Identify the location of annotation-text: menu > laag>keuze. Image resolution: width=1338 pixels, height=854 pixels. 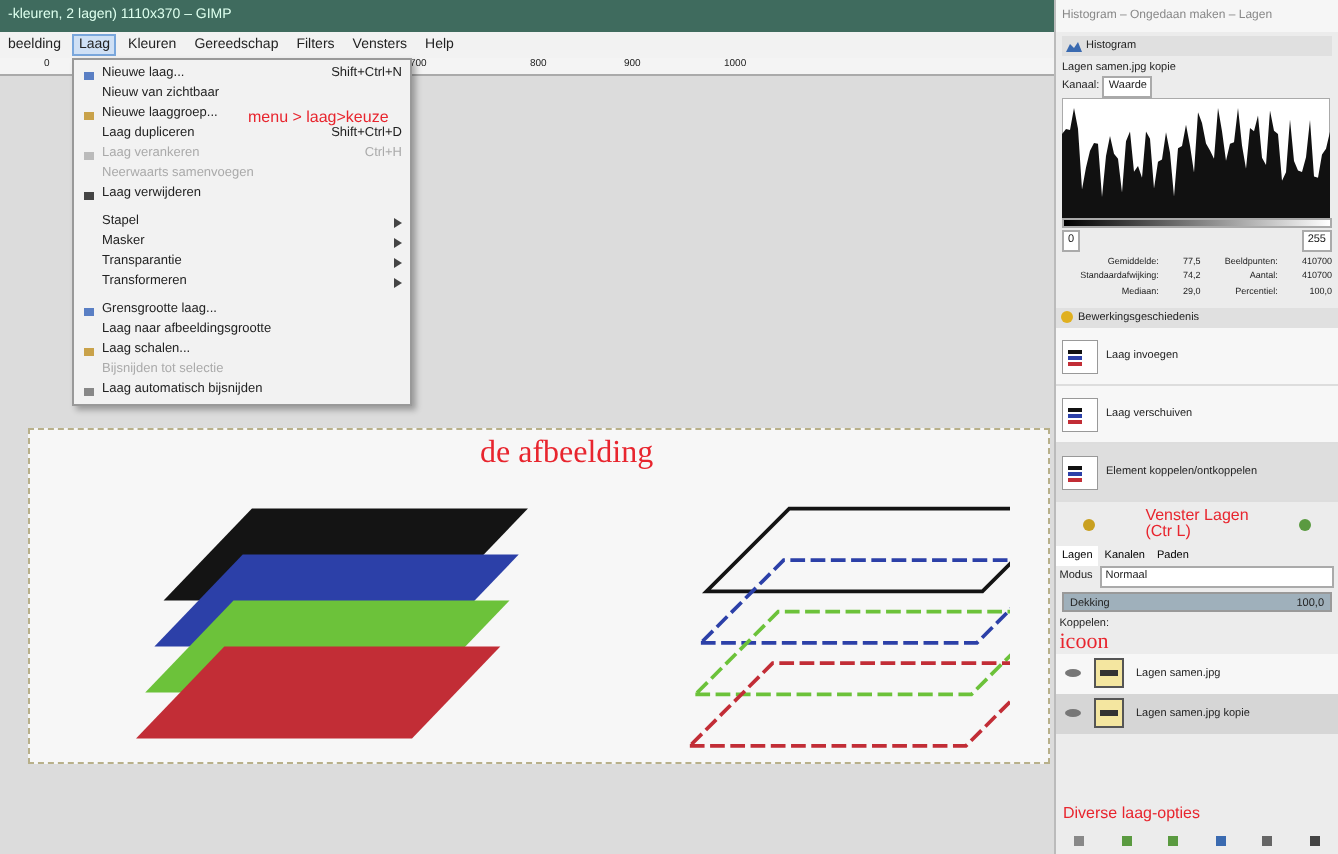
(318, 118).